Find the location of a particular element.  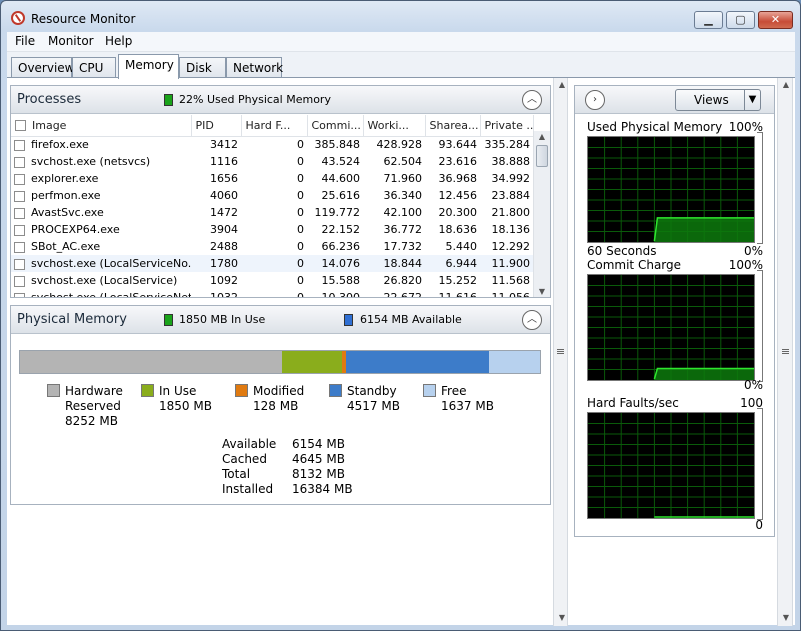

left-pane-scroll-up-icon: ▲ is located at coordinates (562, 84).